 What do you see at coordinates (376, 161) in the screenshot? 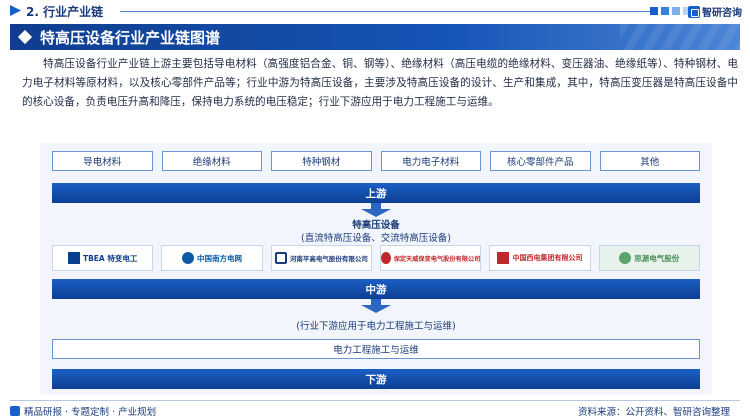
I see `upstream-items: 导电材料 绝缘材料 特种钢材 电力电子材料 核心零部件产品 其他` at bounding box center [376, 161].